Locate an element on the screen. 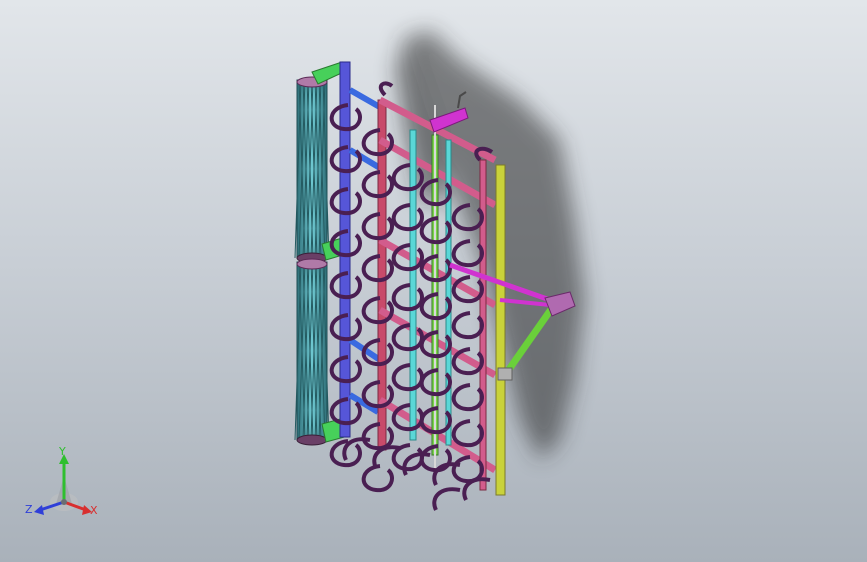  cyan-vertical-bar is located at coordinates (413, 285).